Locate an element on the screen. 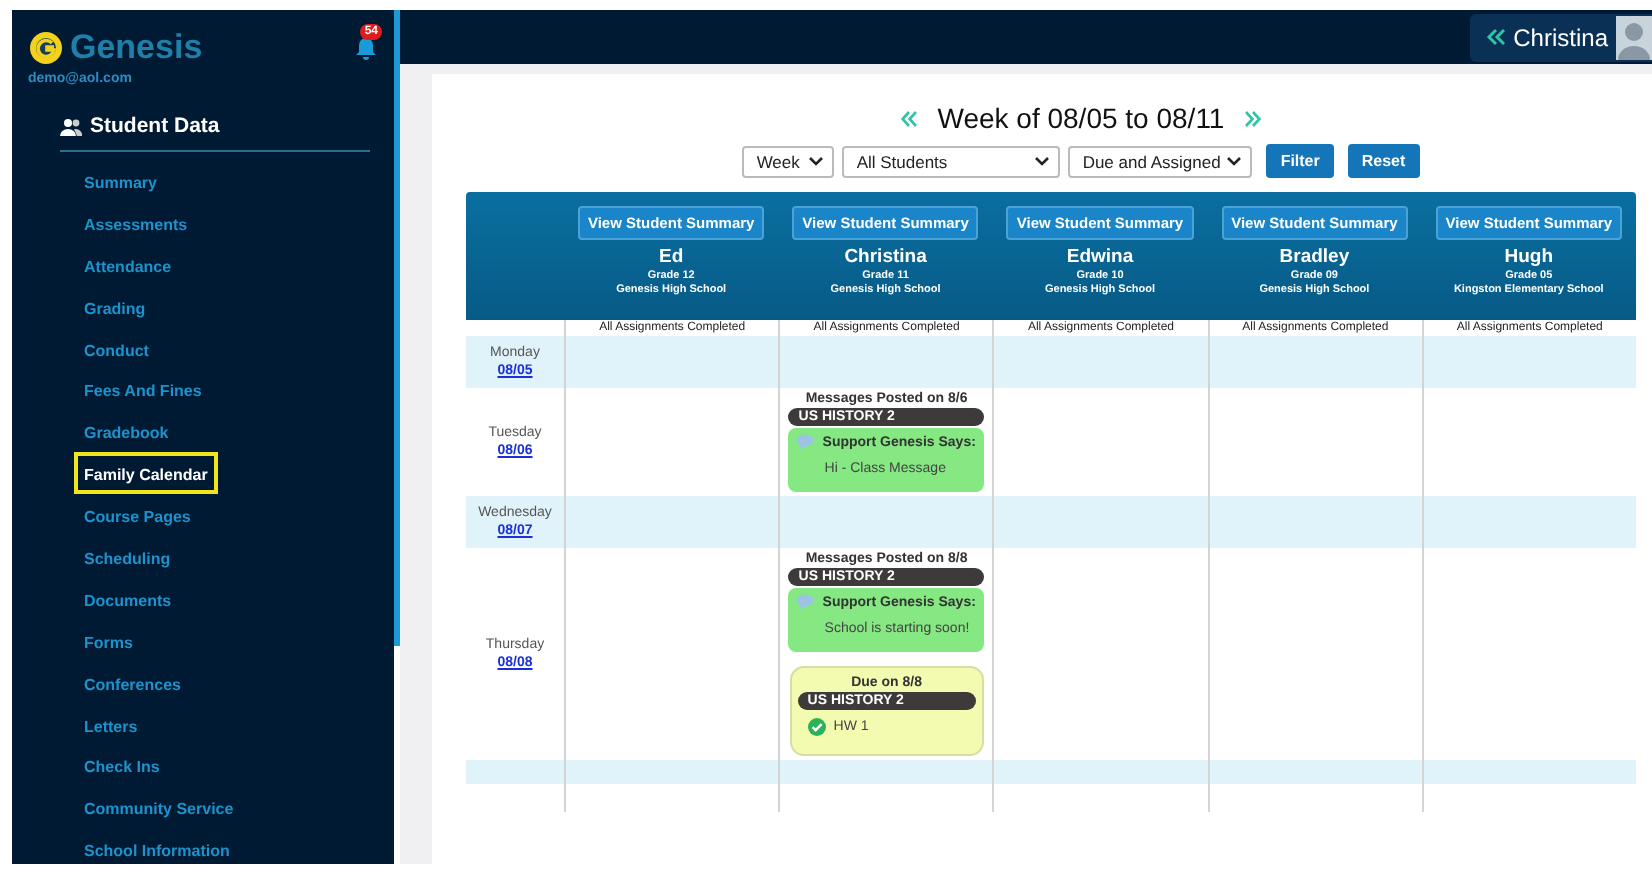 The height and width of the screenshot is (874, 1652). sidebar-item: Summary is located at coordinates (120, 181).